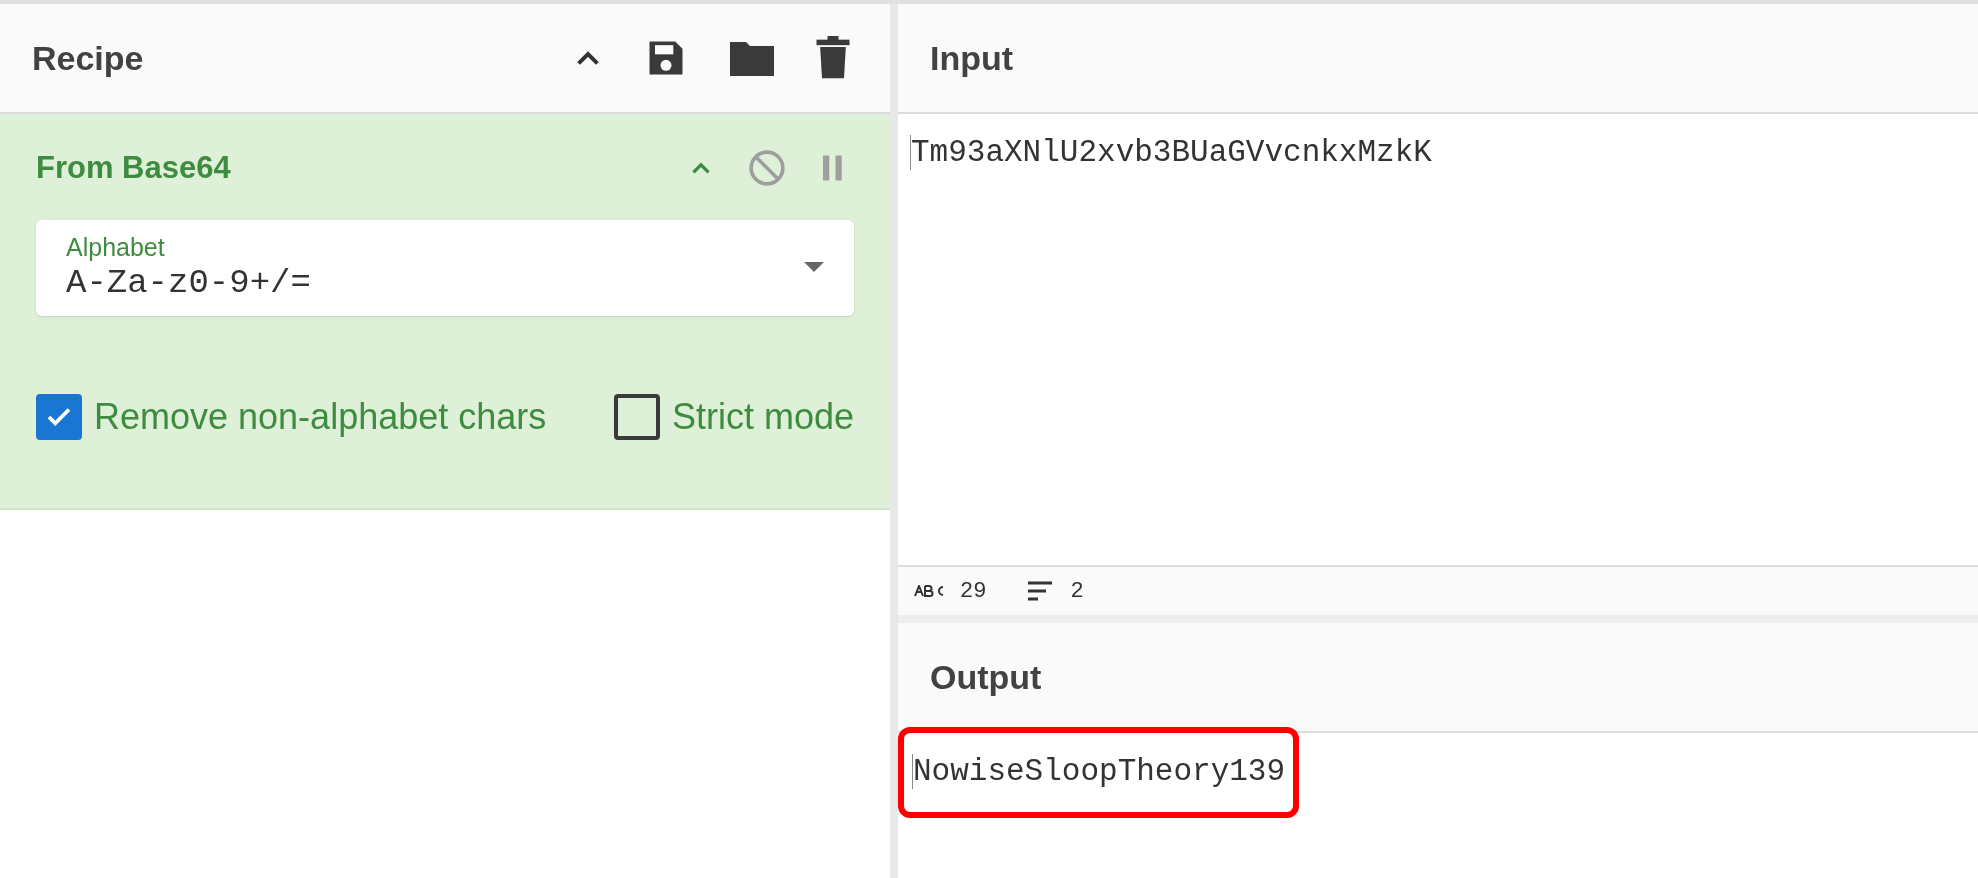  Describe the element at coordinates (188, 283) in the screenshot. I see `field-value: A-Za-z0-9+/=` at that location.